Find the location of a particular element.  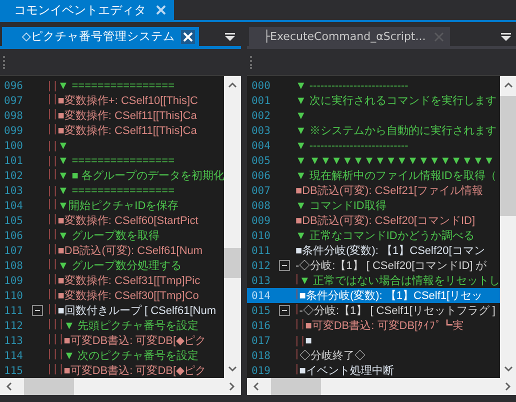

line-number: 004 is located at coordinates (261, 146).